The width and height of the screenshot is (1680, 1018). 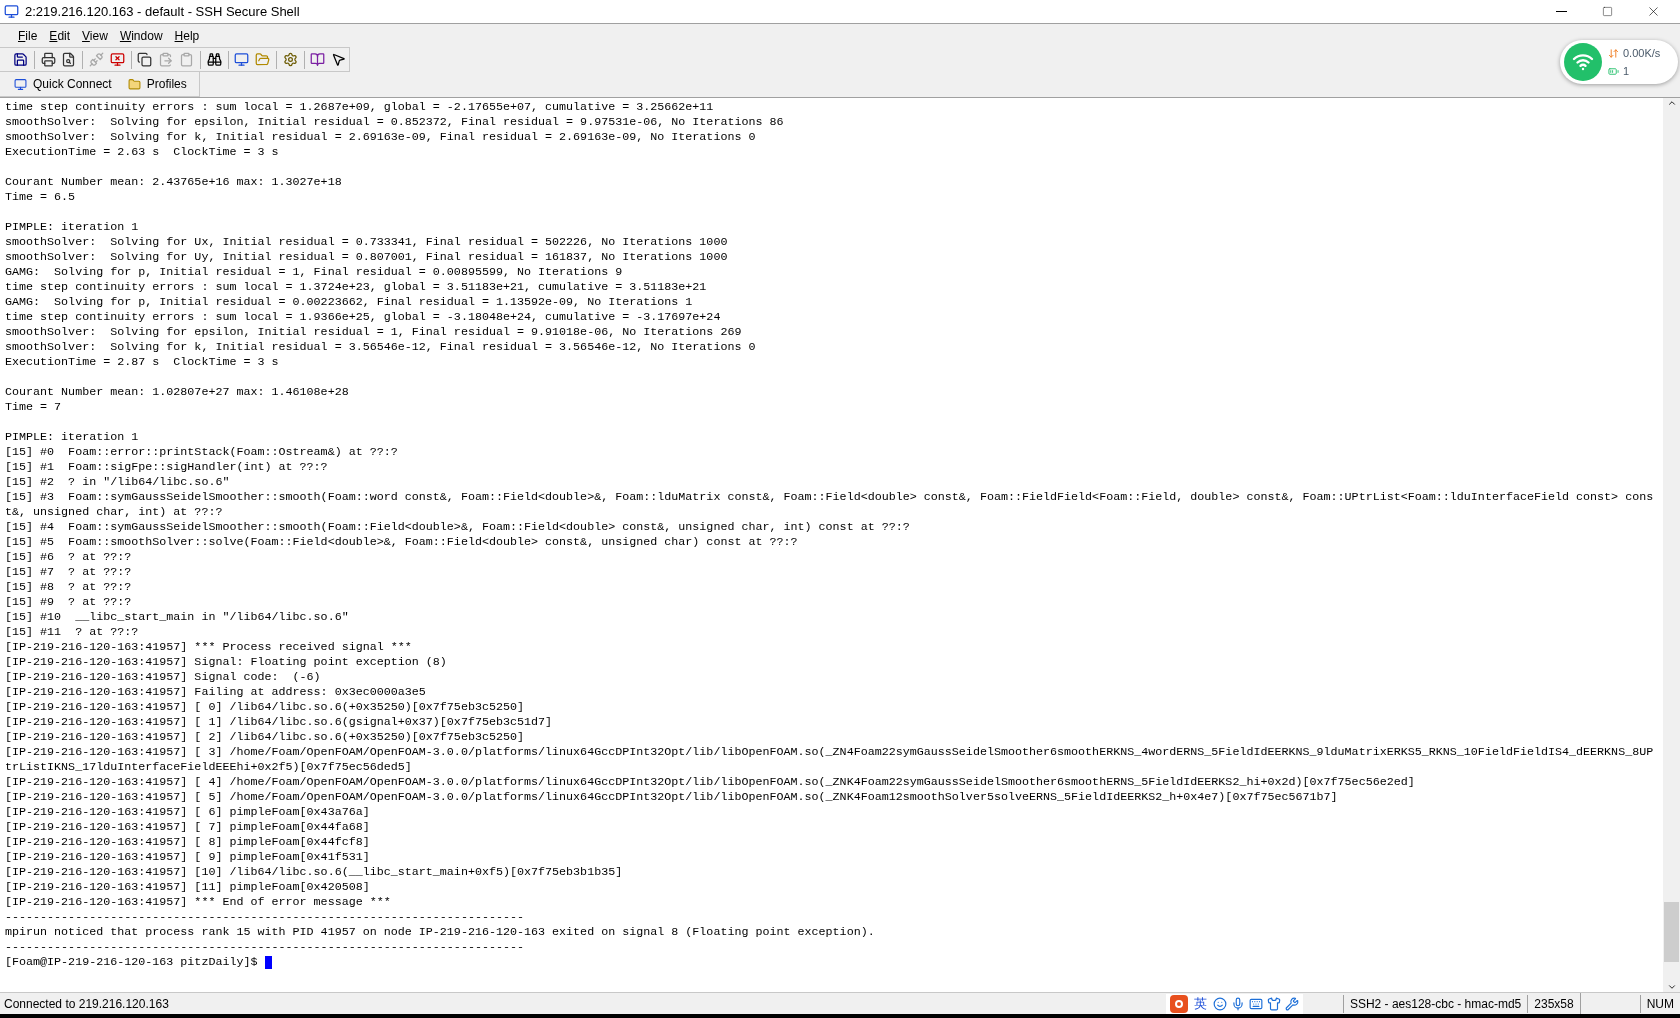 What do you see at coordinates (349, 302) in the screenshot?
I see `terminal-line: GAMG: Solving for p, Initial residual = 0.00223662, Final residual = 1.13592e-09, No Iterations 1` at bounding box center [349, 302].